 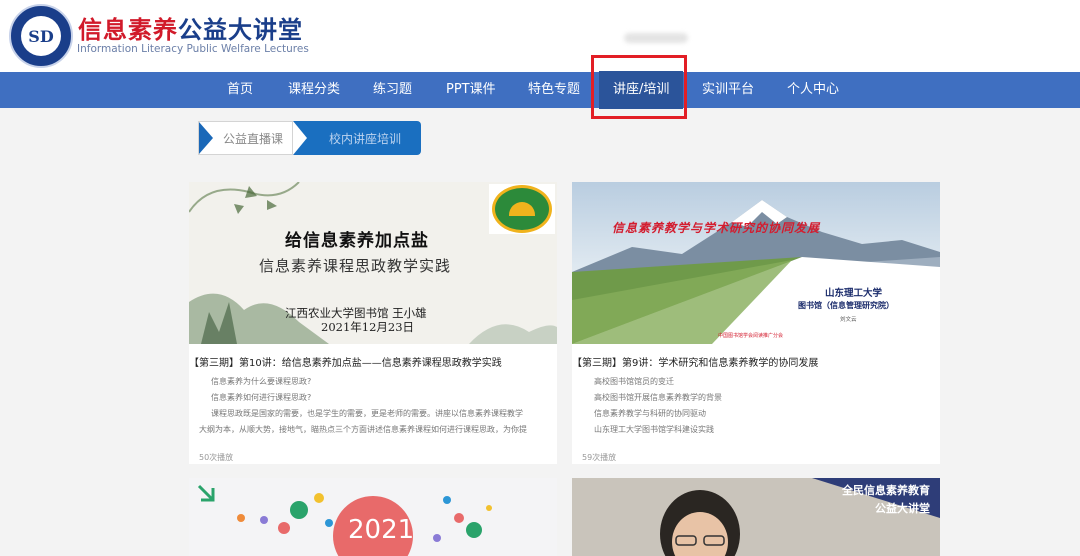 What do you see at coordinates (216, 457) in the screenshot?
I see `view-count: 50次播放` at bounding box center [216, 457].